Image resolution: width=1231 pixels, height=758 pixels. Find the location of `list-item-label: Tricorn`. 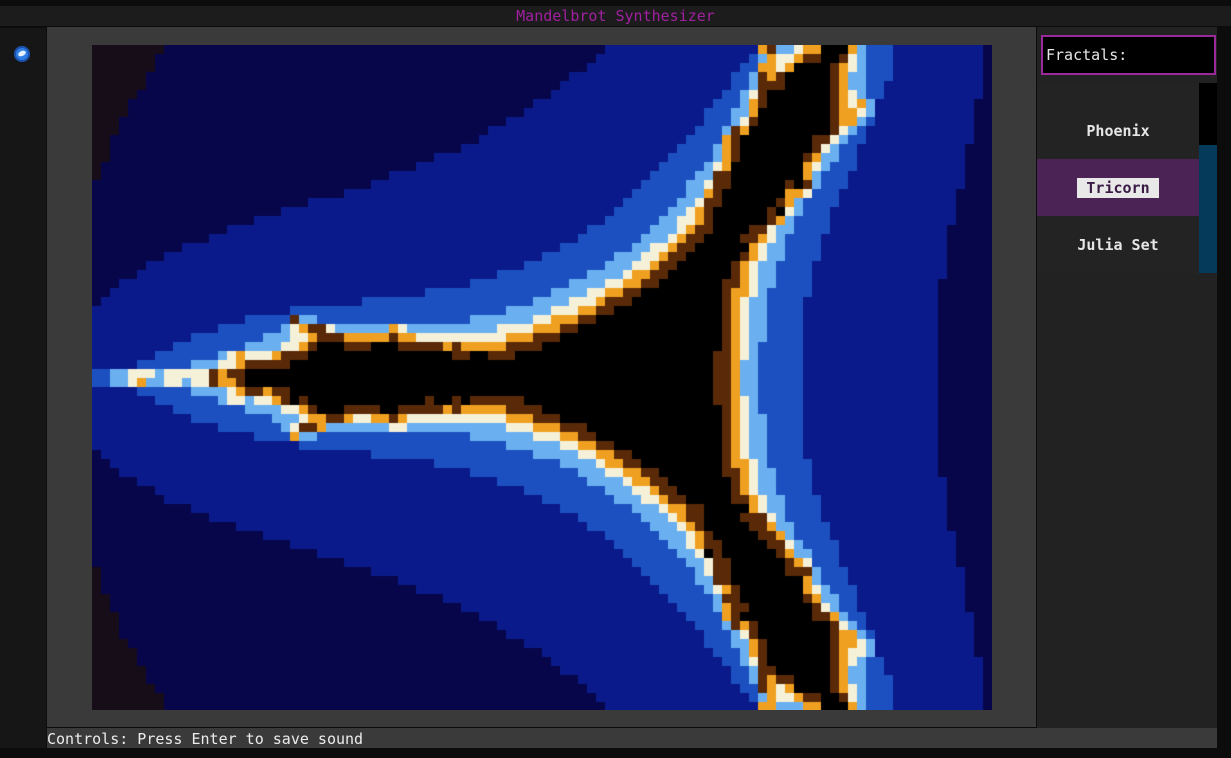

list-item-label: Tricorn is located at coordinates (1118, 187).